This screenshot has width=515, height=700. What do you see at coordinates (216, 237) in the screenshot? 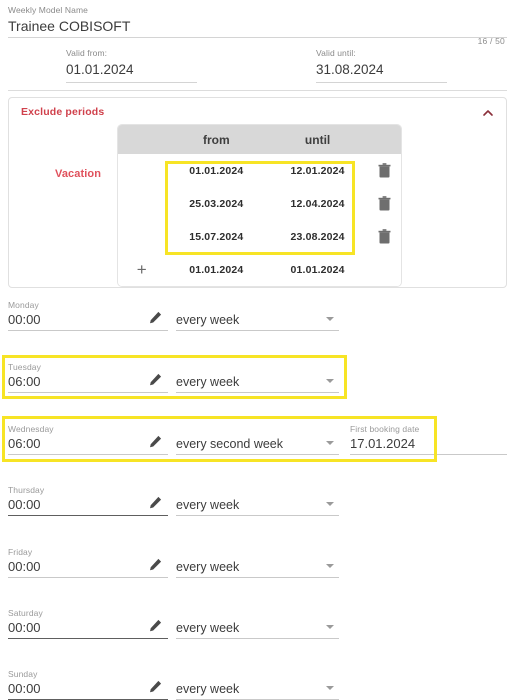
I see `period-from-value: 15.07.2024` at bounding box center [216, 237].